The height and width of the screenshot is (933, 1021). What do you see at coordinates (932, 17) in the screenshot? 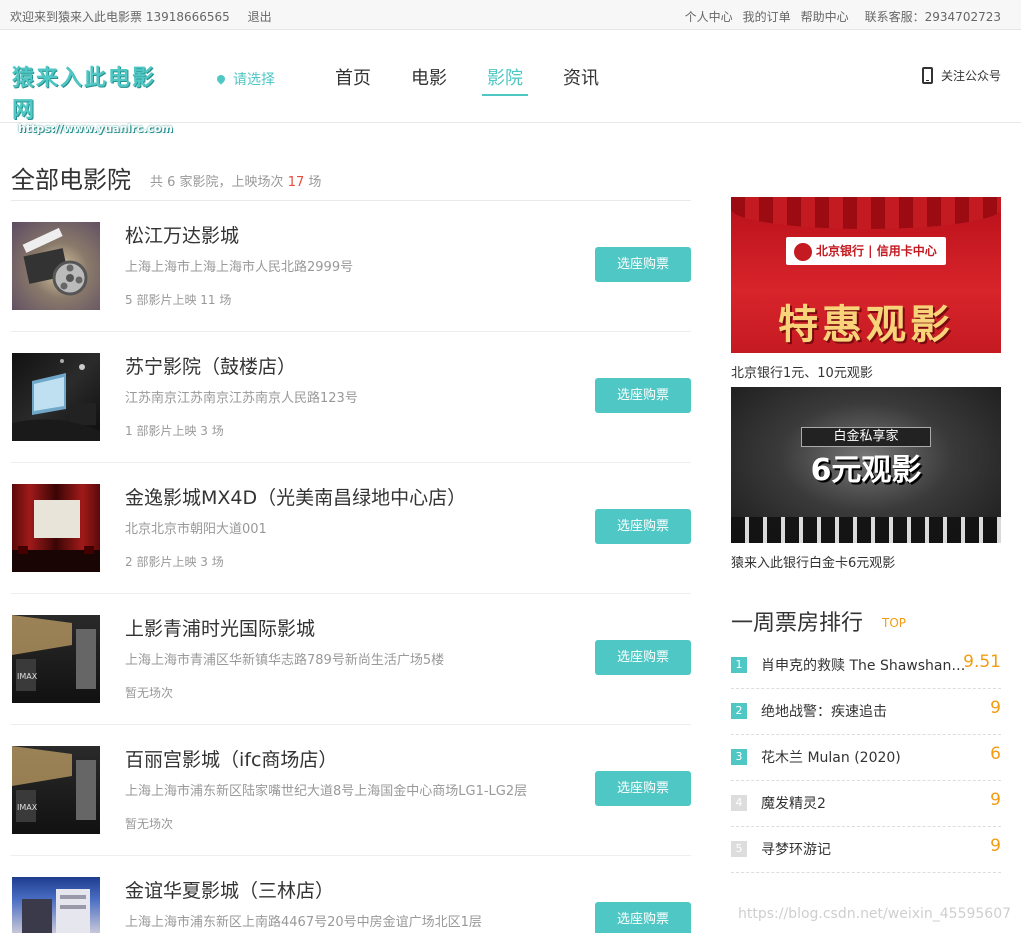
I see `customer-service-text: 联系客服：2934702723` at bounding box center [932, 17].